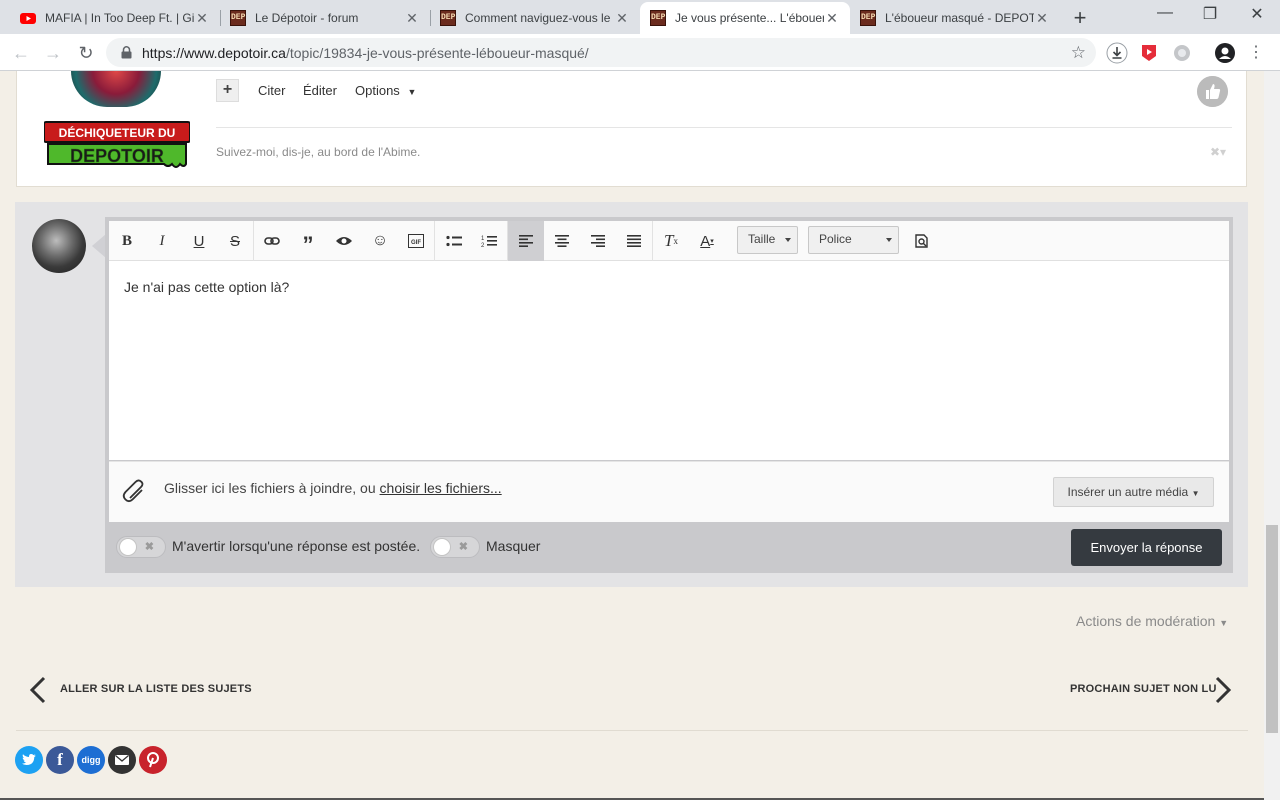 The width and height of the screenshot is (1280, 800). I want to click on notify-toggle: ✖, so click(141, 547).